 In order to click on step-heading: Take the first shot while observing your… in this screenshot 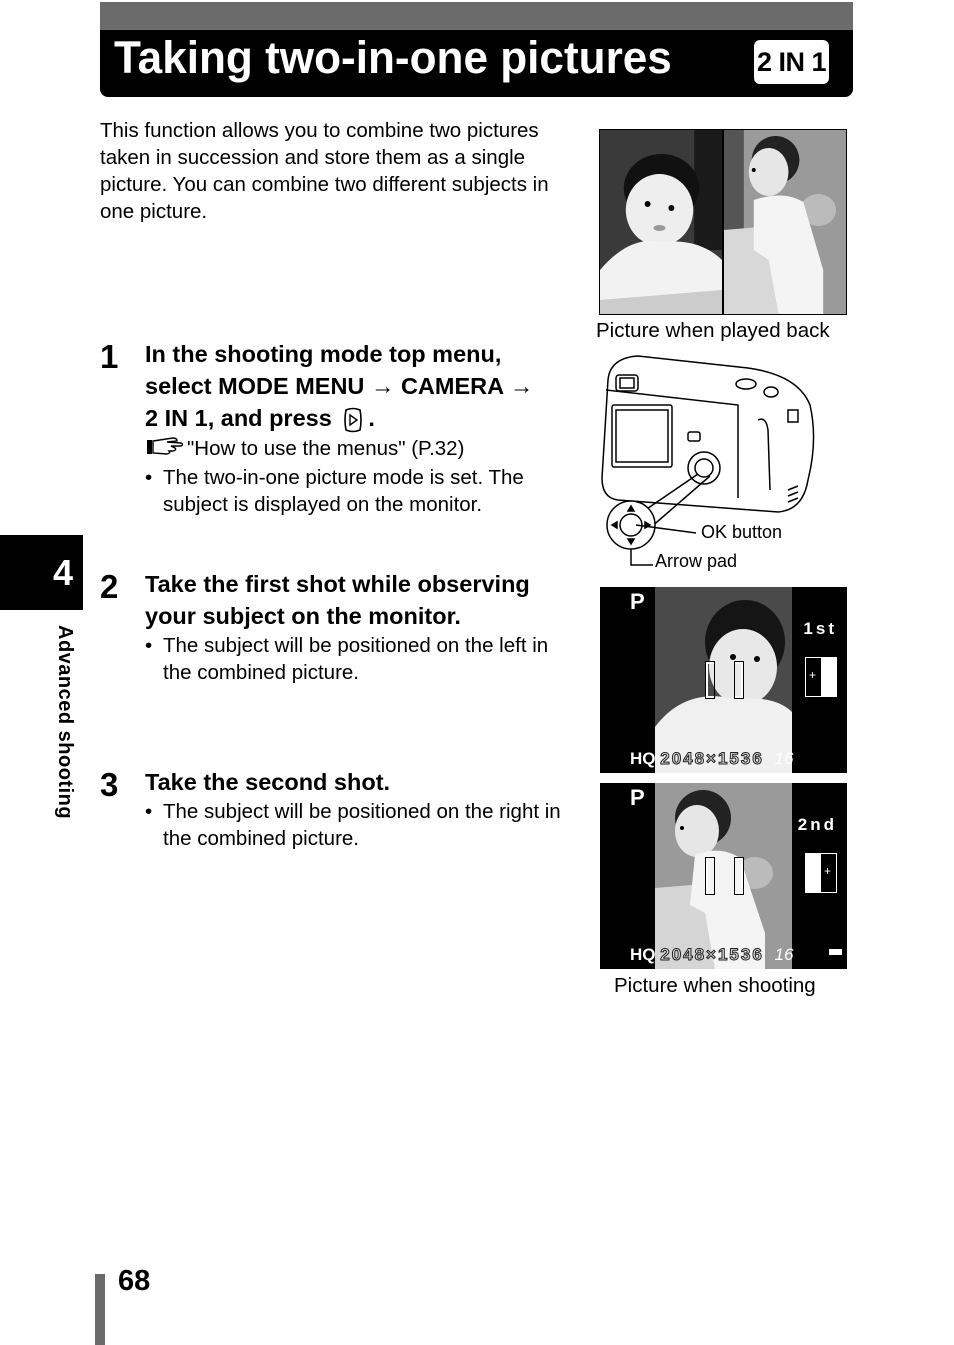, I will do `click(337, 600)`.